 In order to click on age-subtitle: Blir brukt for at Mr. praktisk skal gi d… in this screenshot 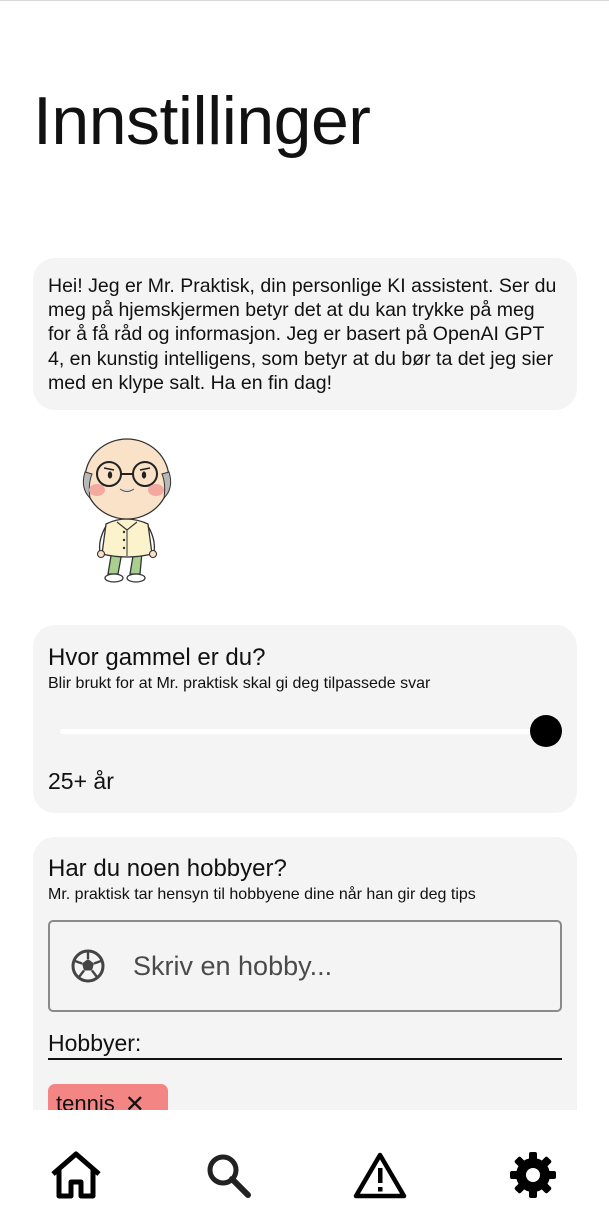, I will do `click(239, 683)`.